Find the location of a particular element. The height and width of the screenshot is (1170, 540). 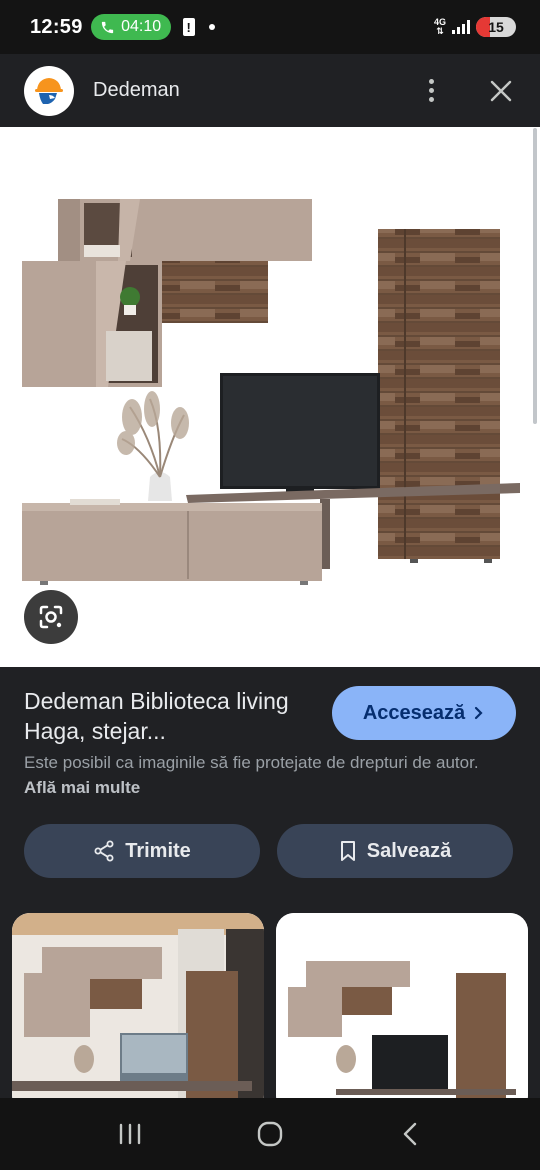

notification-dot-icon is located at coordinates (211, 27).